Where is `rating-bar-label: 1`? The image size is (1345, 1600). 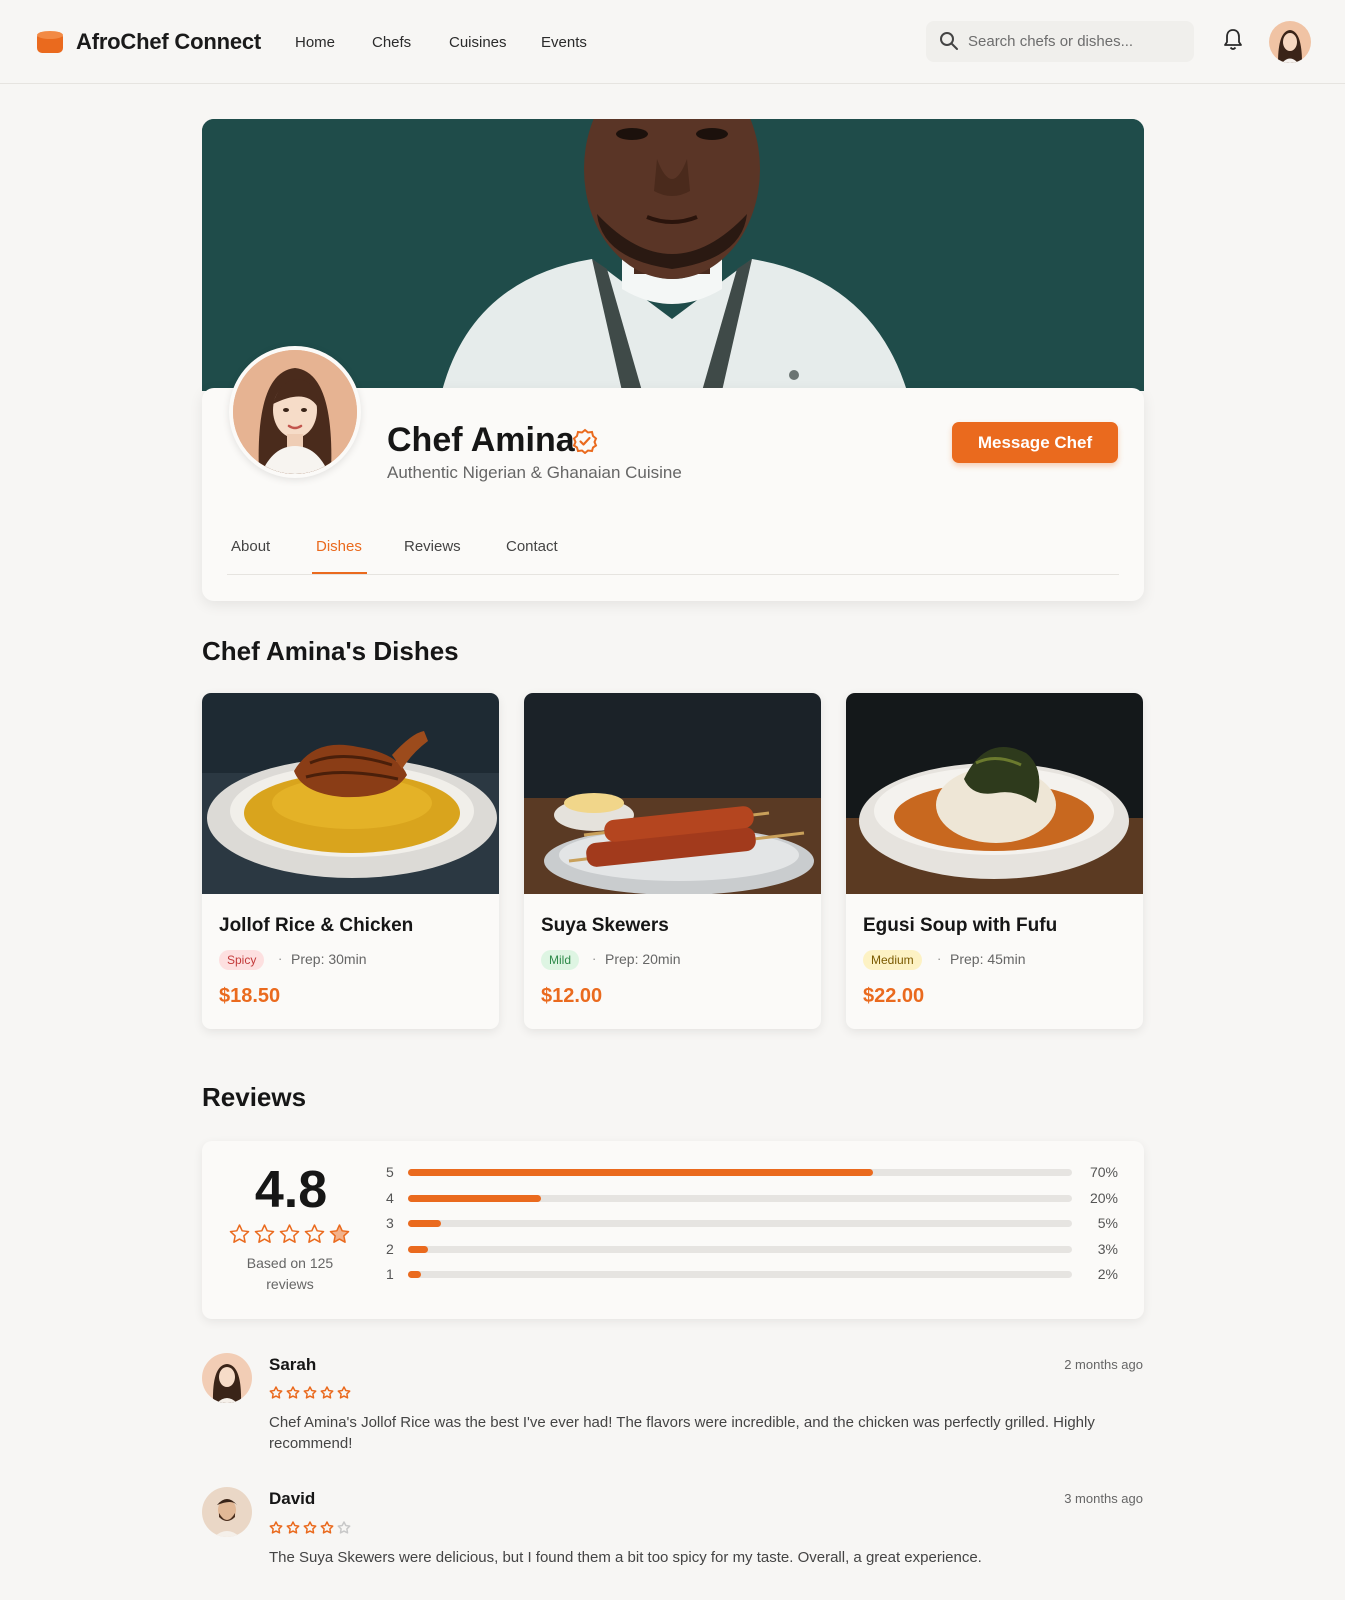
rating-bar-label: 1 is located at coordinates (390, 1274).